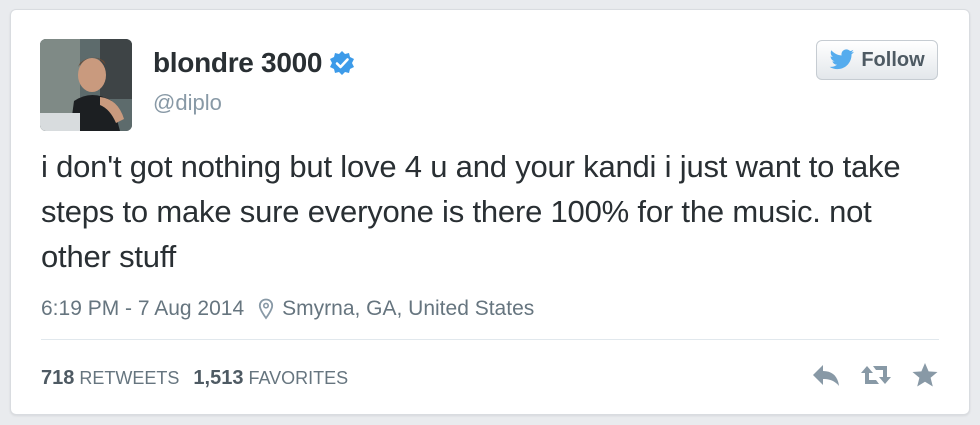 This screenshot has height=425, width=980. Describe the element at coordinates (142, 309) in the screenshot. I see `tweet-timestamp: 6:19 PM - 7 Aug 2014` at that location.